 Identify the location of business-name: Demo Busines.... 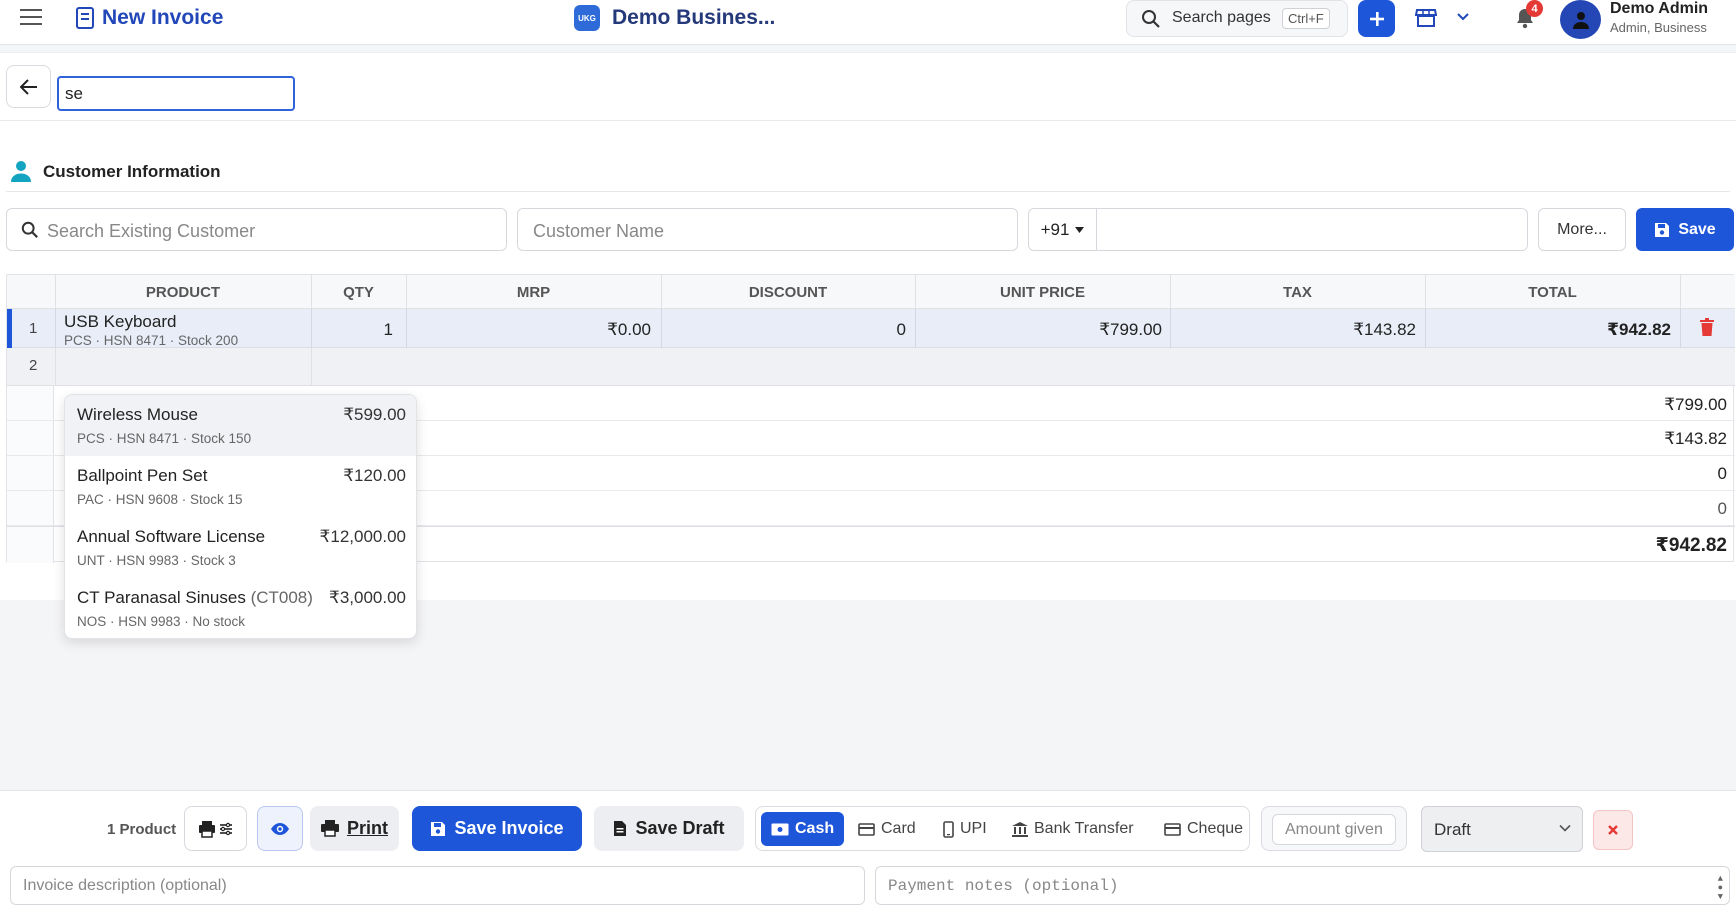
(693, 18).